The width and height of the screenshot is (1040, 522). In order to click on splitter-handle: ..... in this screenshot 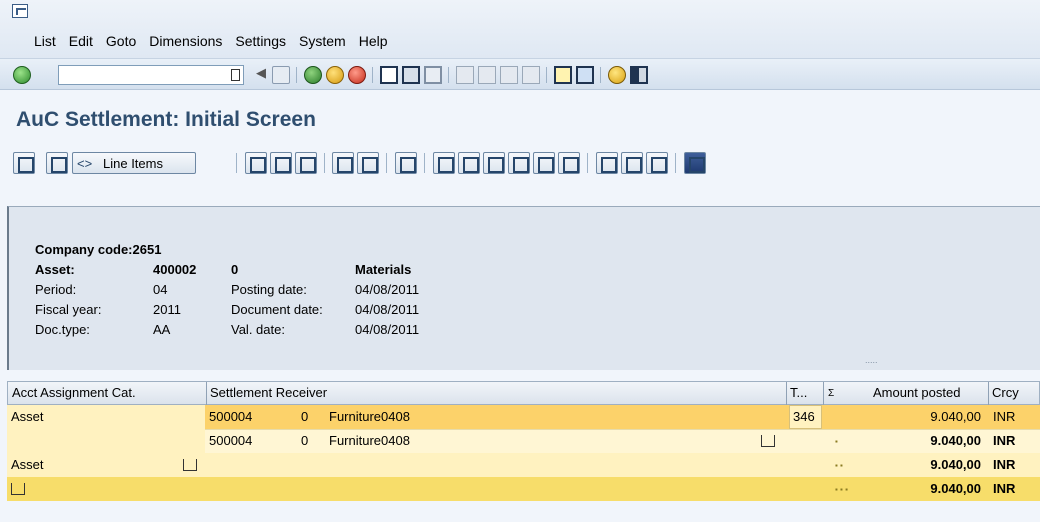, I will do `click(871, 360)`.